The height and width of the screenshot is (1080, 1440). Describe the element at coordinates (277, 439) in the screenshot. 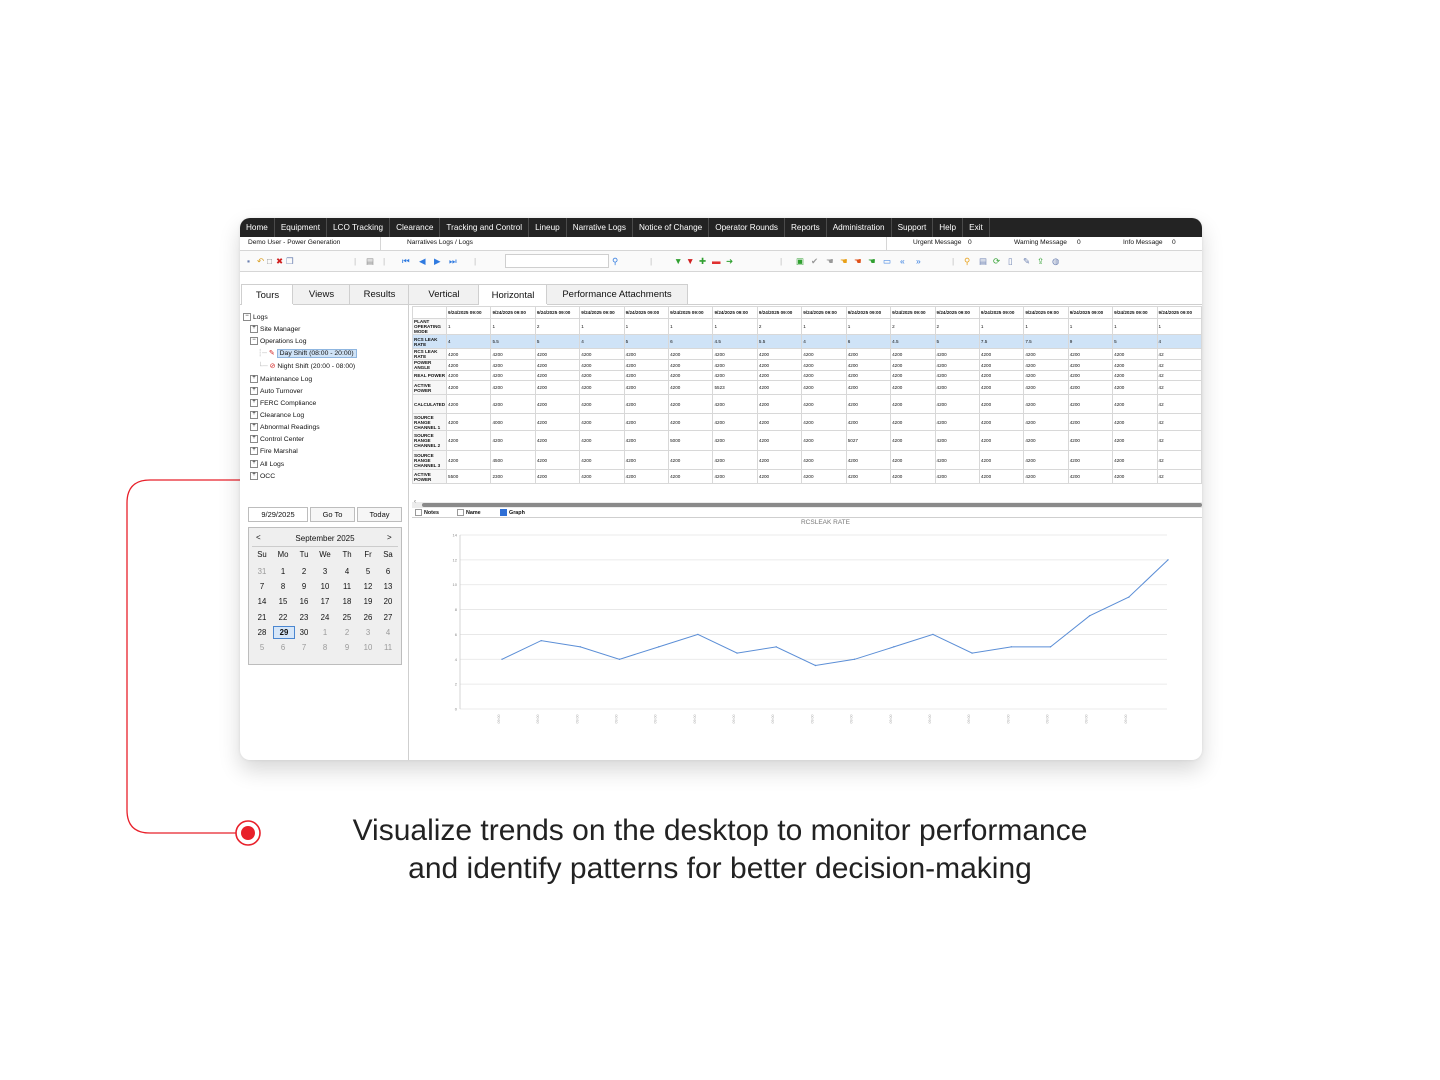

I see `tree-item-control-center: + Control Center` at that location.